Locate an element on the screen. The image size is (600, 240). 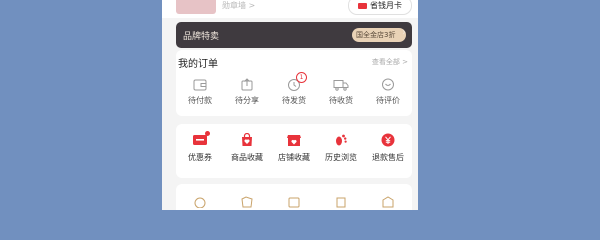
month-card-button: 省钱月卡 is located at coordinates (380, 7).